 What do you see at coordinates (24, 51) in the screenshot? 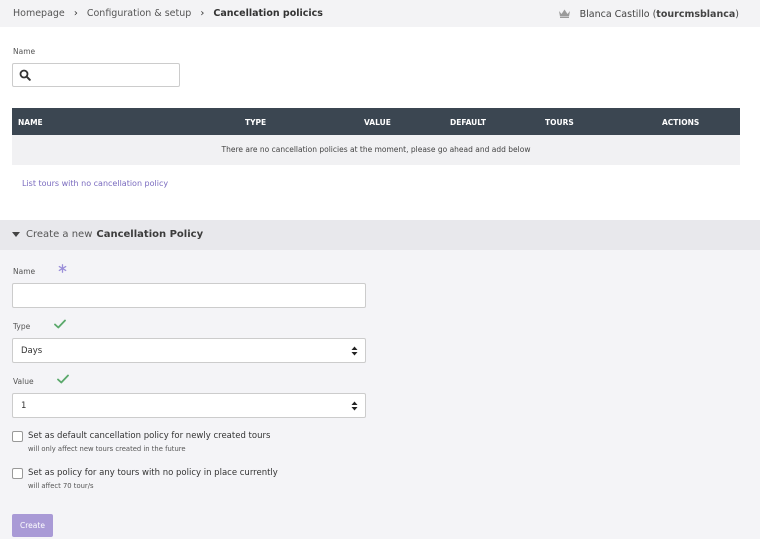
I see `search-label: Name` at bounding box center [24, 51].